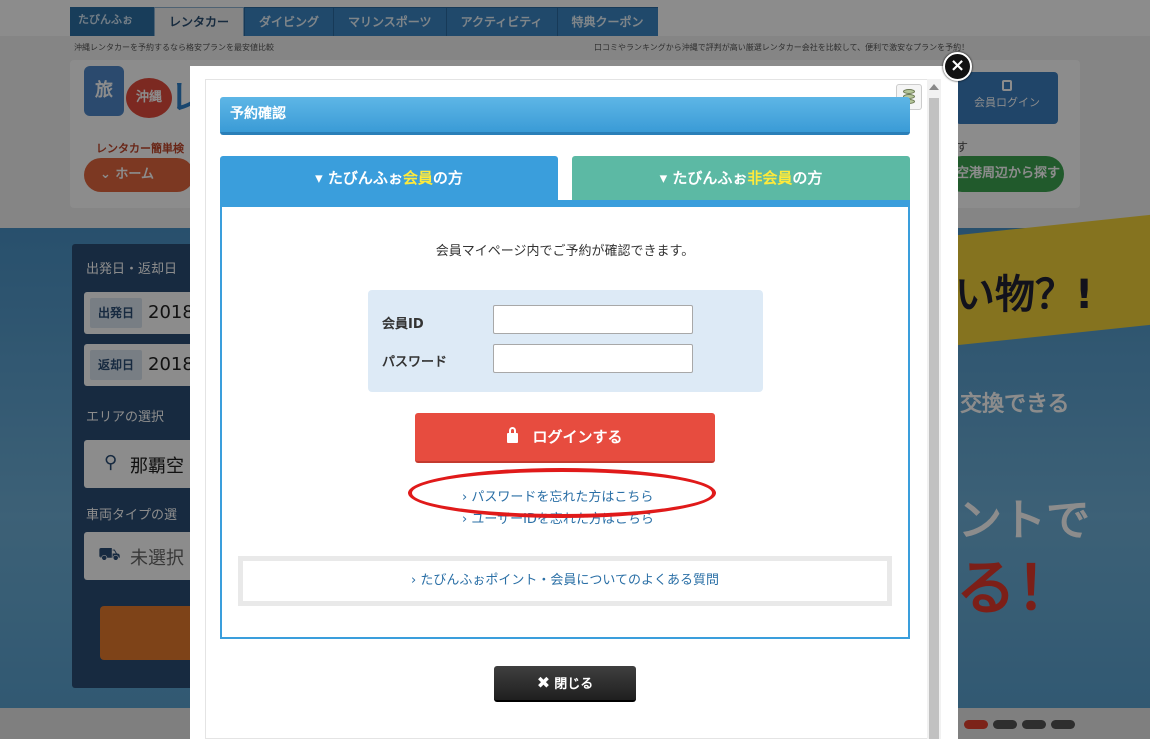 The image size is (1150, 739). What do you see at coordinates (365, 178) in the screenshot?
I see `tab-member-pre: たびんふぉ` at bounding box center [365, 178].